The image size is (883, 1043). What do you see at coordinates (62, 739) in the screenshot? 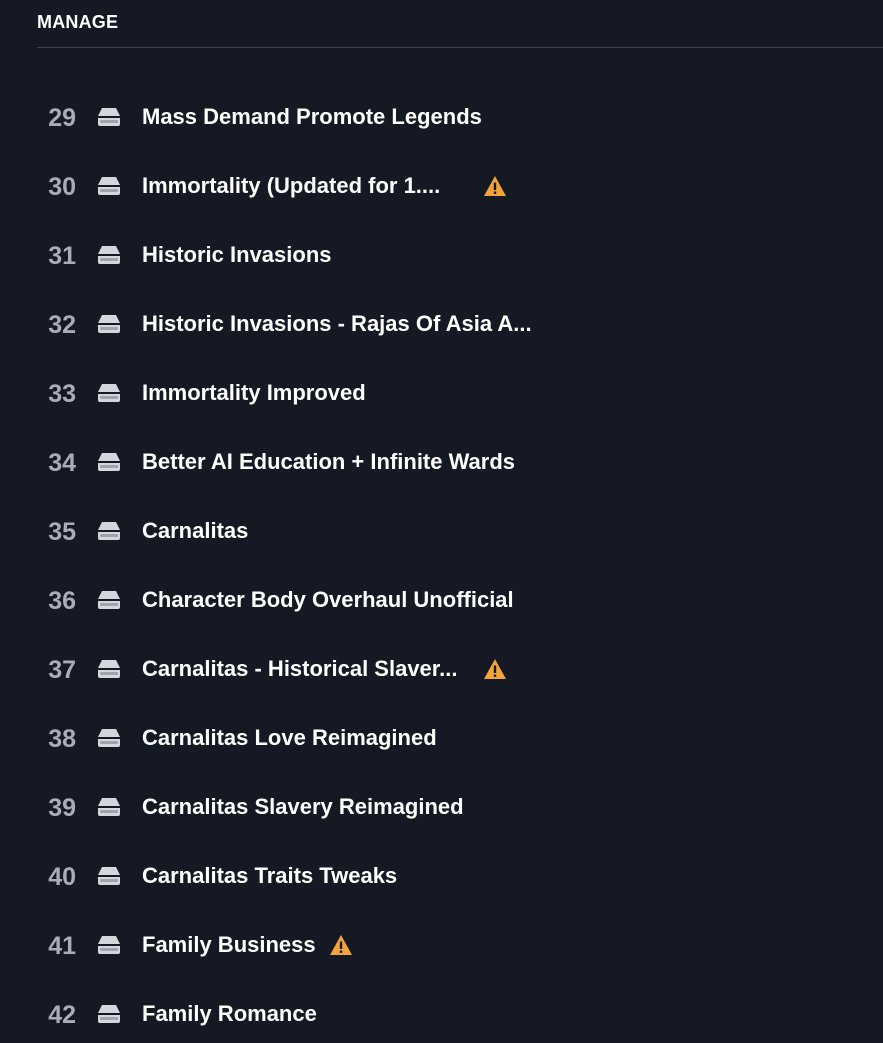
I see `mod-index: 38` at bounding box center [62, 739].